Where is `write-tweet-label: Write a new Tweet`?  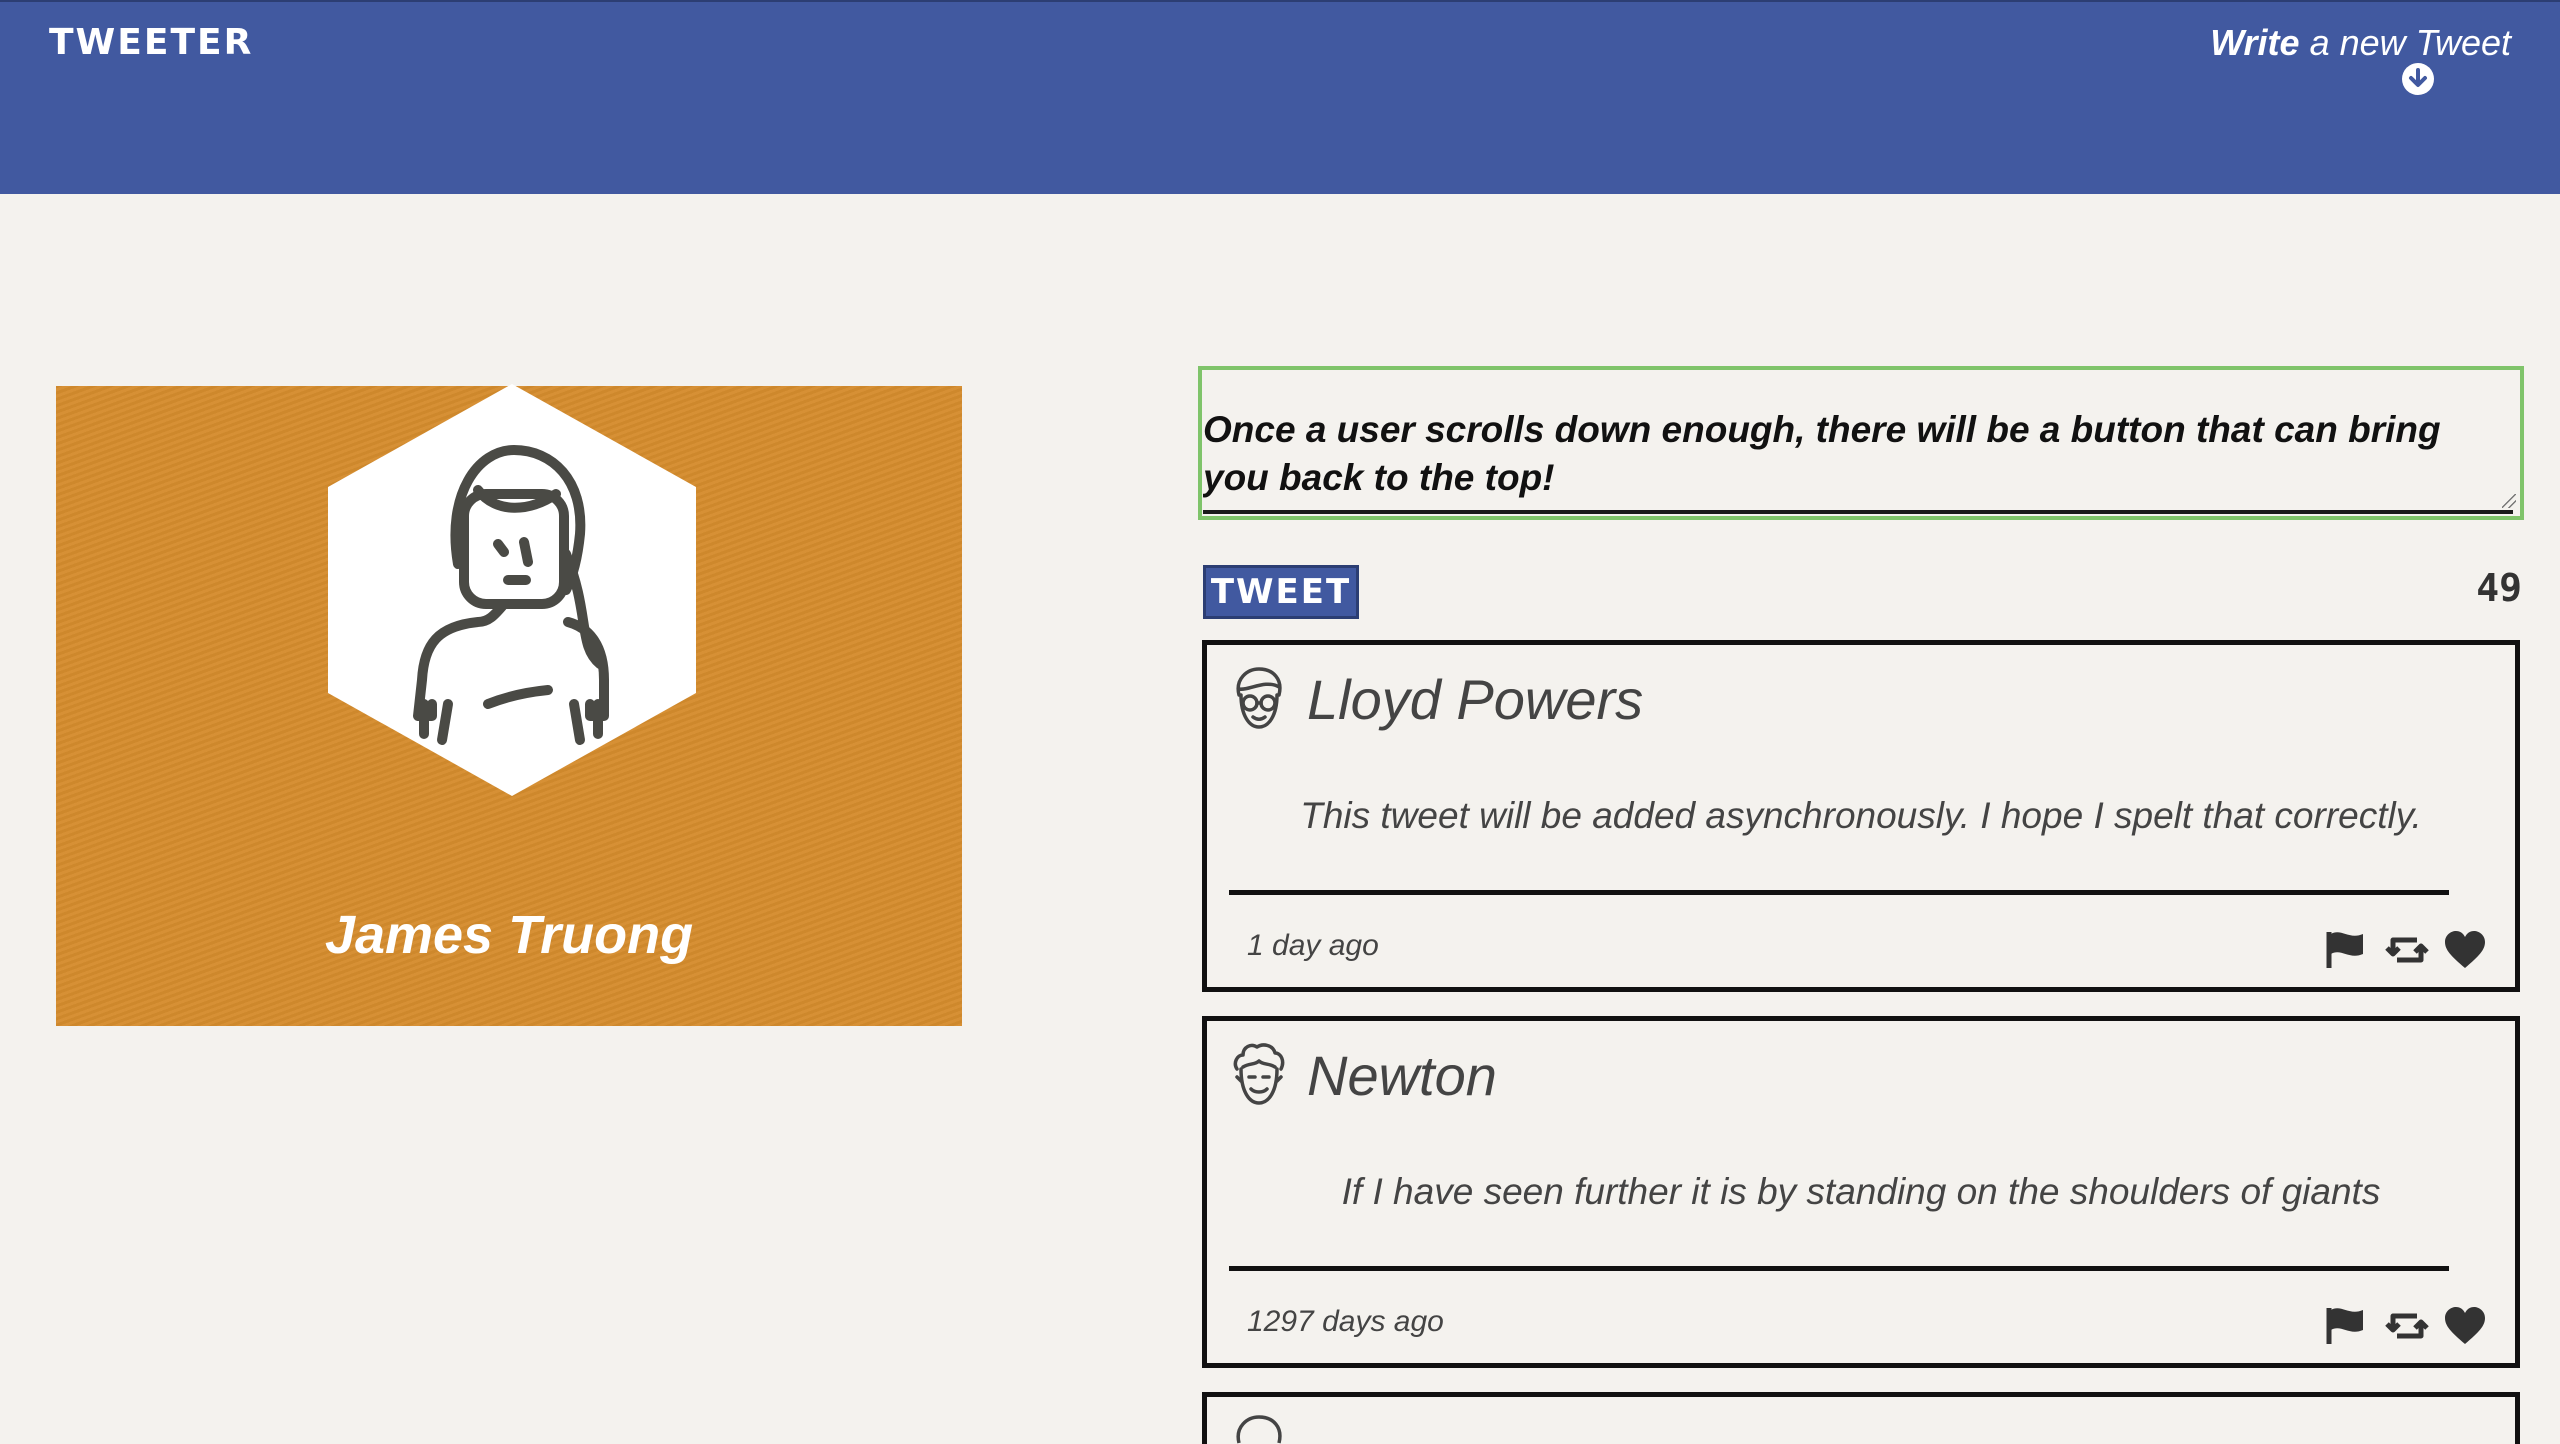 write-tweet-label: Write a new Tweet is located at coordinates (2341, 43).